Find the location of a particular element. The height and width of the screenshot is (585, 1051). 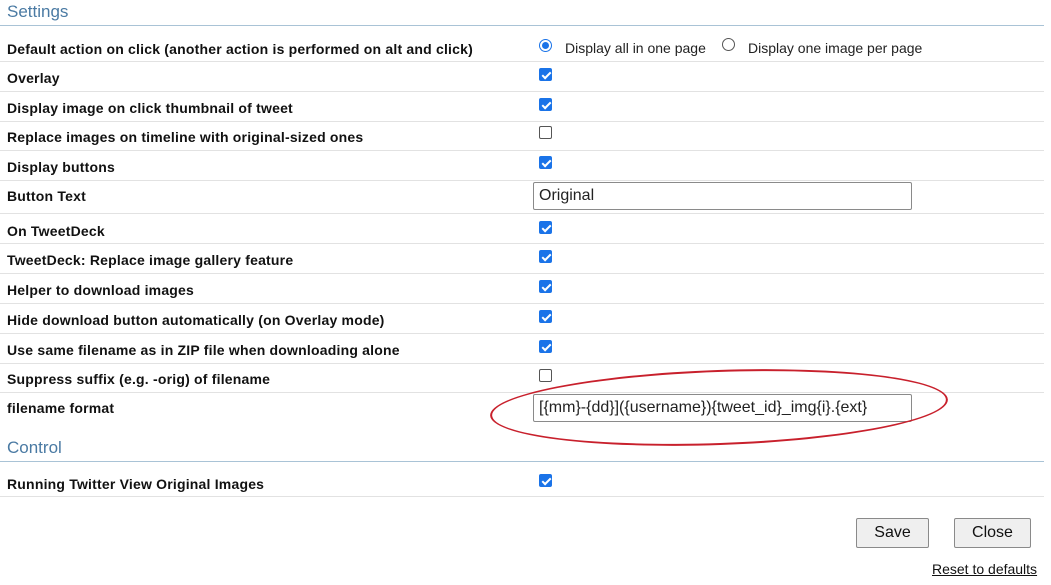

setting-label: On TweetDeck is located at coordinates (56, 231).